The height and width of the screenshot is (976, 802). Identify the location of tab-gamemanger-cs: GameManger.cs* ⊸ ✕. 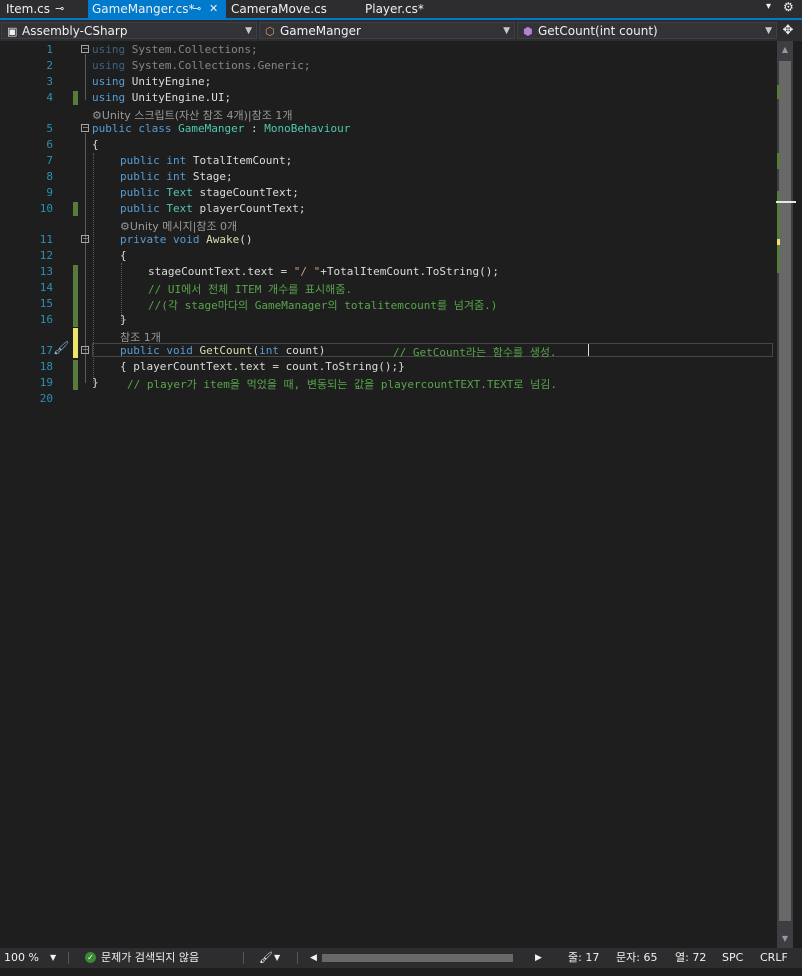
(157, 9).